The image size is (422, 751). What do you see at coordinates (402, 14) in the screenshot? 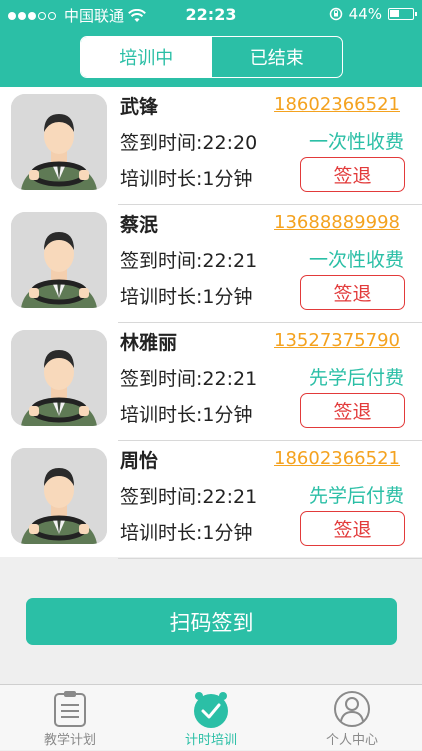
I see `battery-icon` at bounding box center [402, 14].